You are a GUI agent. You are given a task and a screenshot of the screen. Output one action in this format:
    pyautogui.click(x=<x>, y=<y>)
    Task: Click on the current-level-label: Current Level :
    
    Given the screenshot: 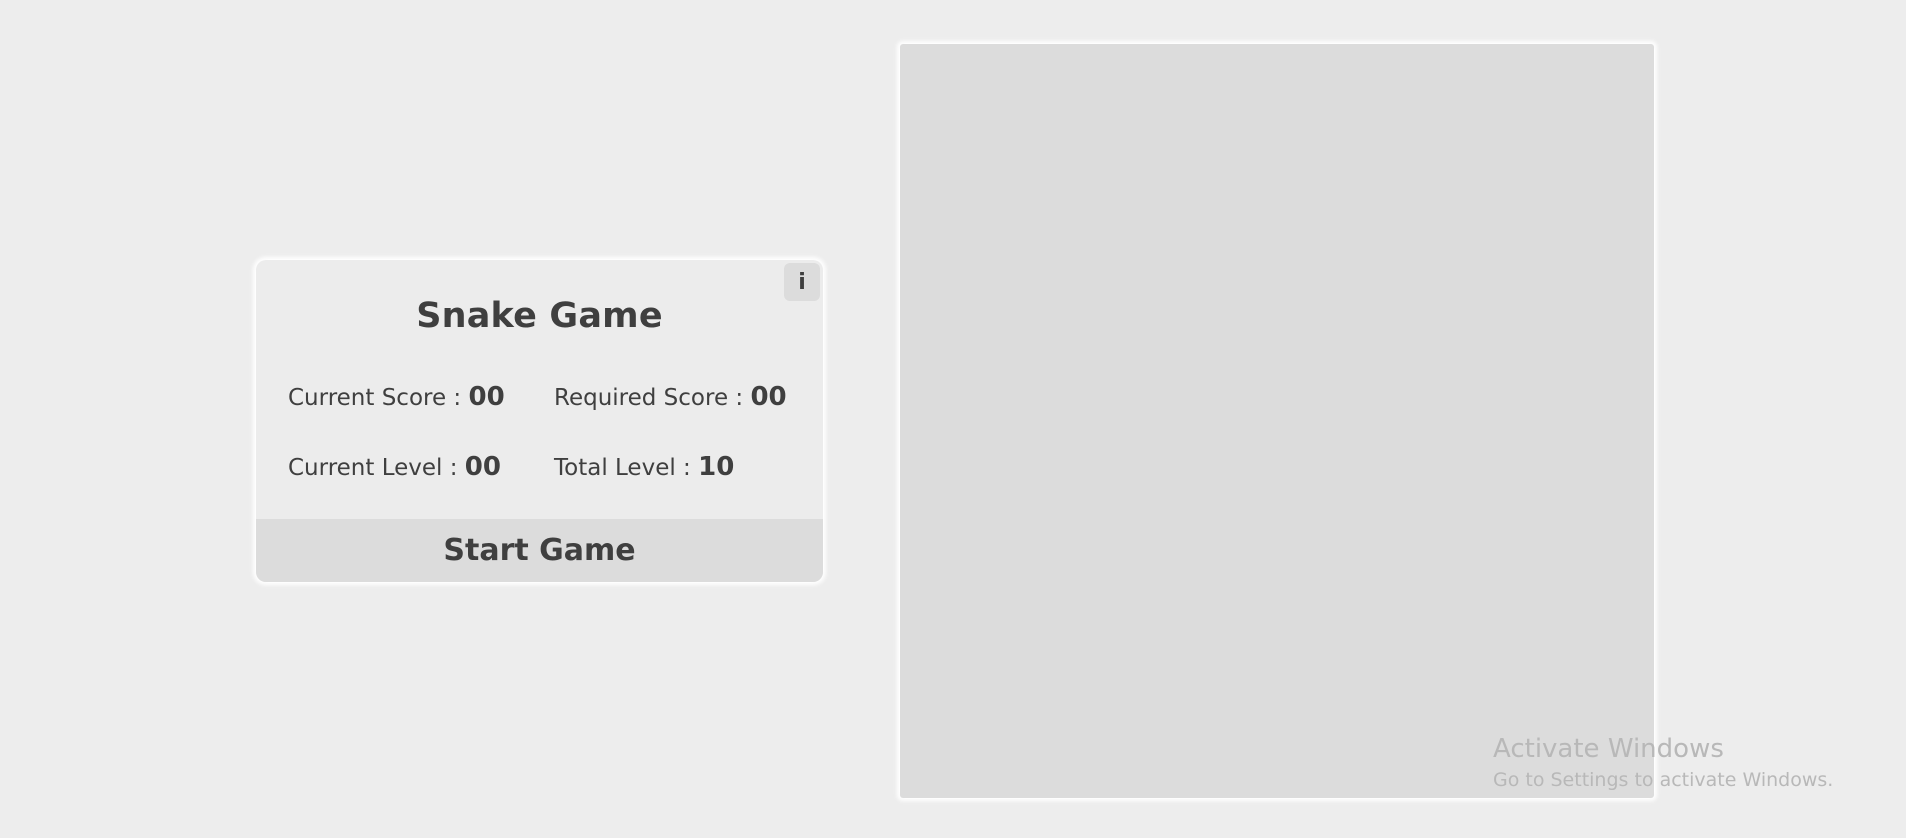 What is the action you would take?
    pyautogui.click(x=373, y=468)
    